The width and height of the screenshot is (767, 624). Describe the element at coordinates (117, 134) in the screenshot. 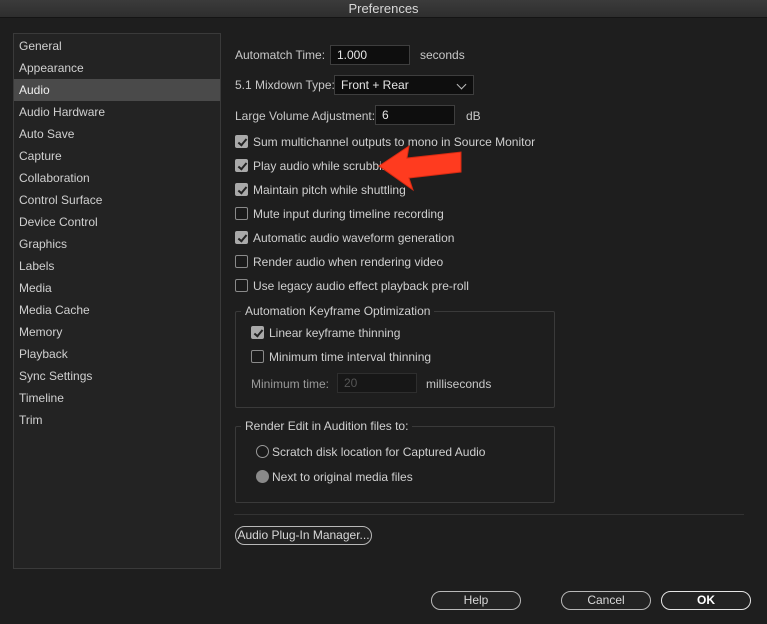

I see `sidebar-item-auto-save: Auto Save` at that location.